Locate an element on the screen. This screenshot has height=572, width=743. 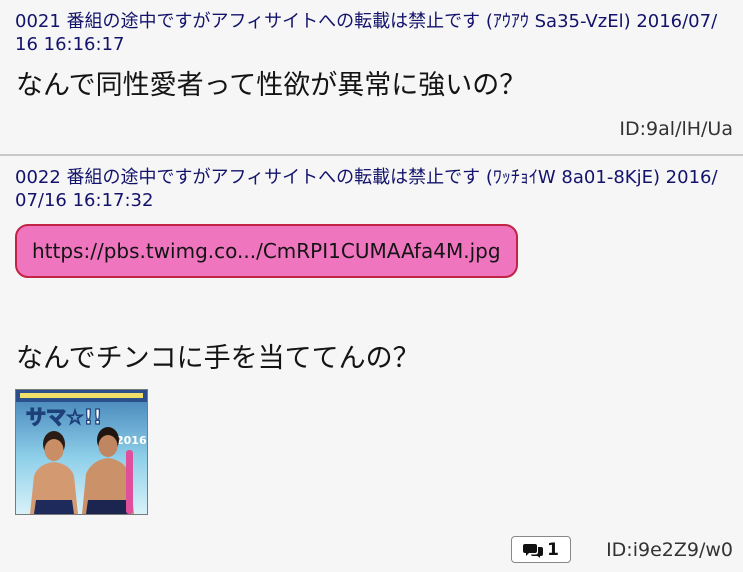
poster-id: ID:9al/lH/Ua is located at coordinates (676, 129).